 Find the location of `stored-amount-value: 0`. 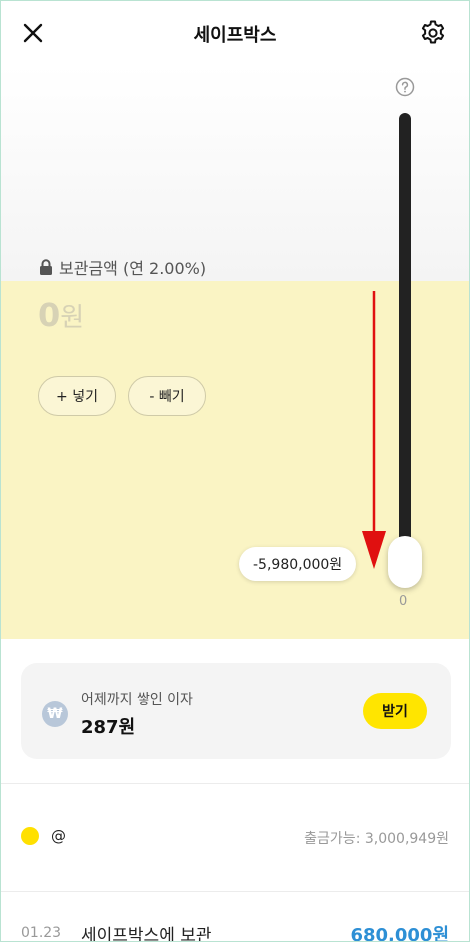

stored-amount-value: 0 is located at coordinates (49, 315).